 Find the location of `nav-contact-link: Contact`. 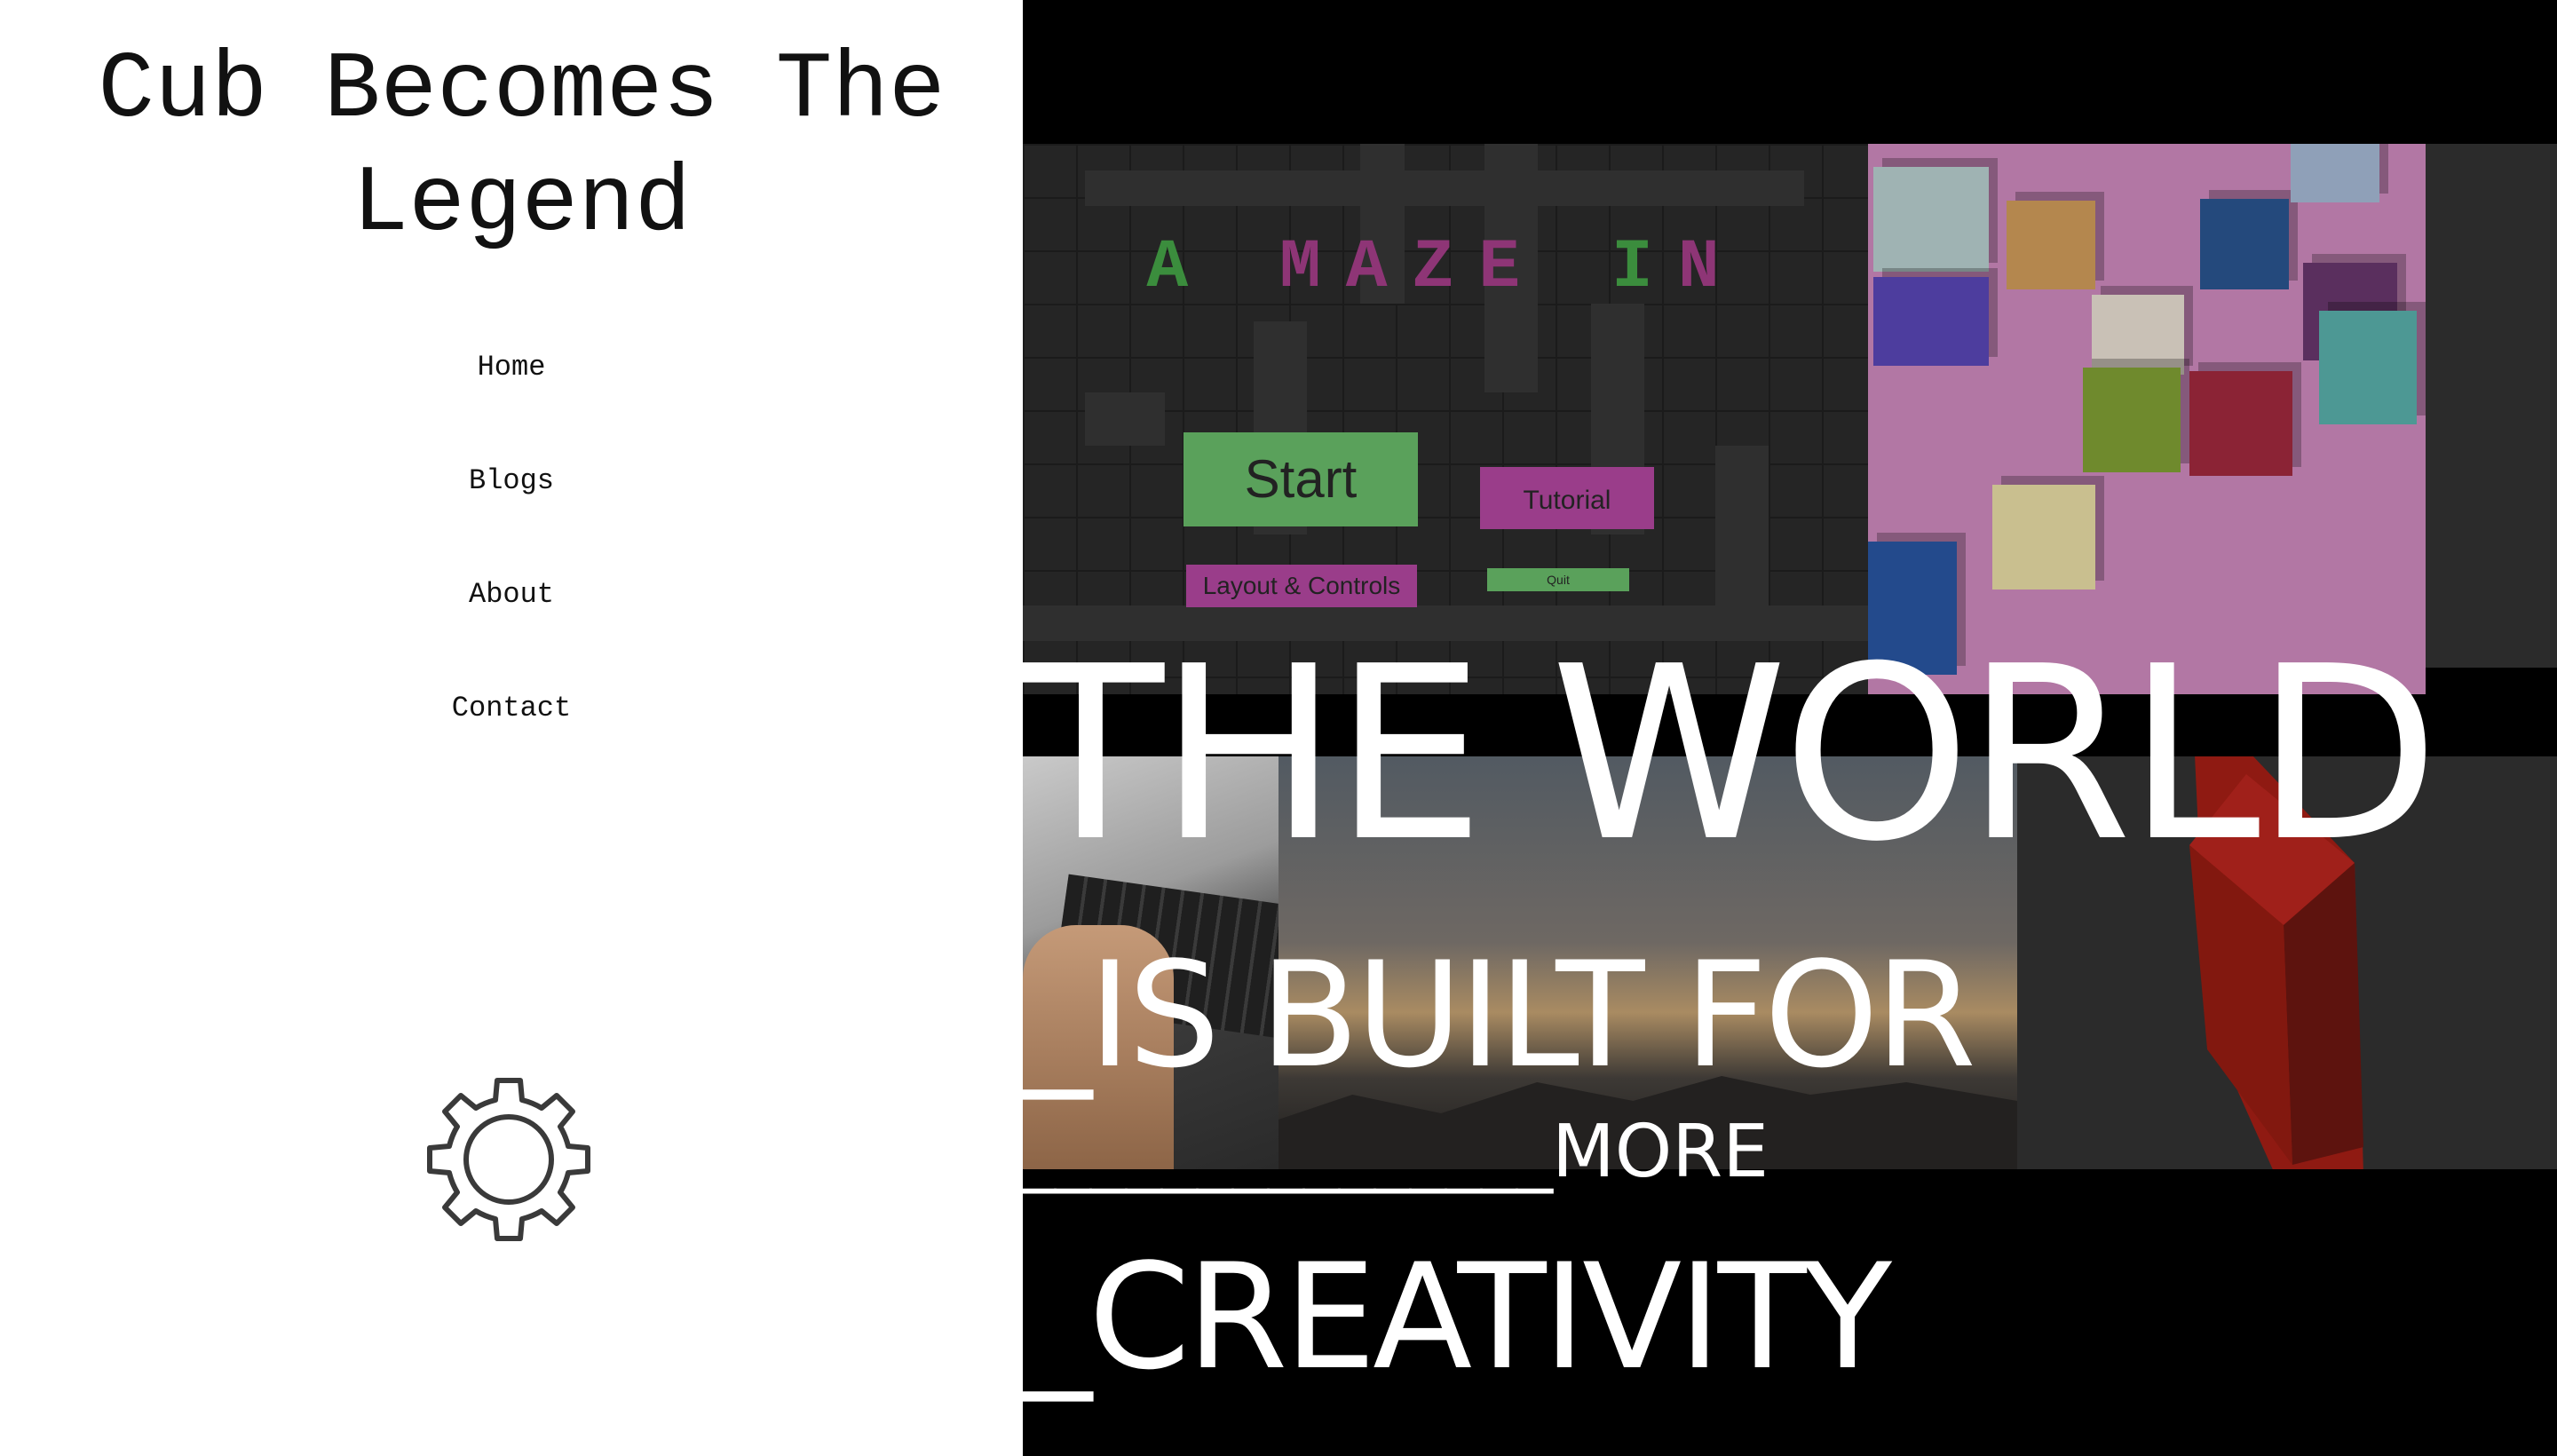

nav-contact-link: Contact is located at coordinates (511, 708).